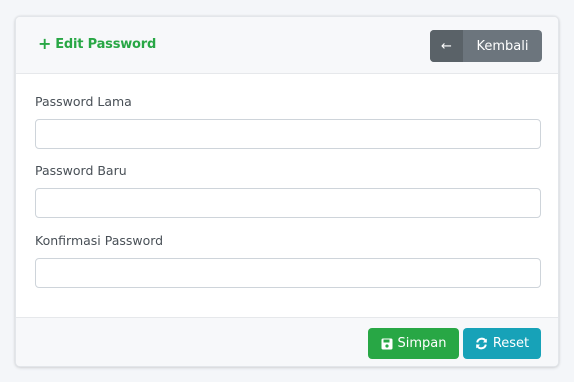 Image resolution: width=574 pixels, height=382 pixels. I want to click on reset-button-label: Reset, so click(511, 343).